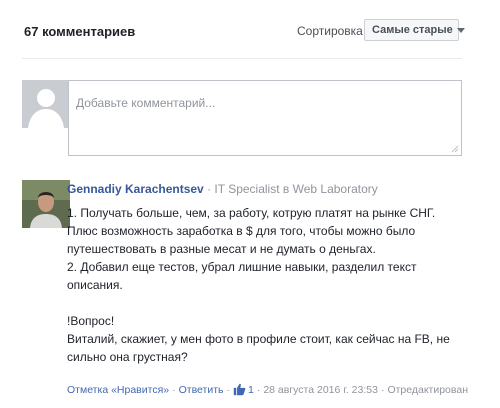 This screenshot has width=500, height=408. What do you see at coordinates (242, 58) in the screenshot?
I see `header-divider` at bounding box center [242, 58].